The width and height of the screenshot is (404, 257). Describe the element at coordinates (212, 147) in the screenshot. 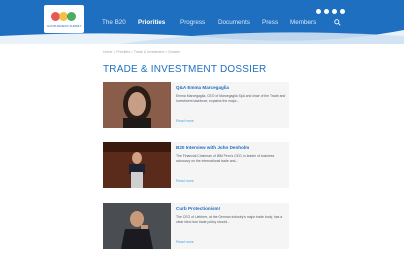

I see `article-title: B20 Interview with John Denholm` at that location.